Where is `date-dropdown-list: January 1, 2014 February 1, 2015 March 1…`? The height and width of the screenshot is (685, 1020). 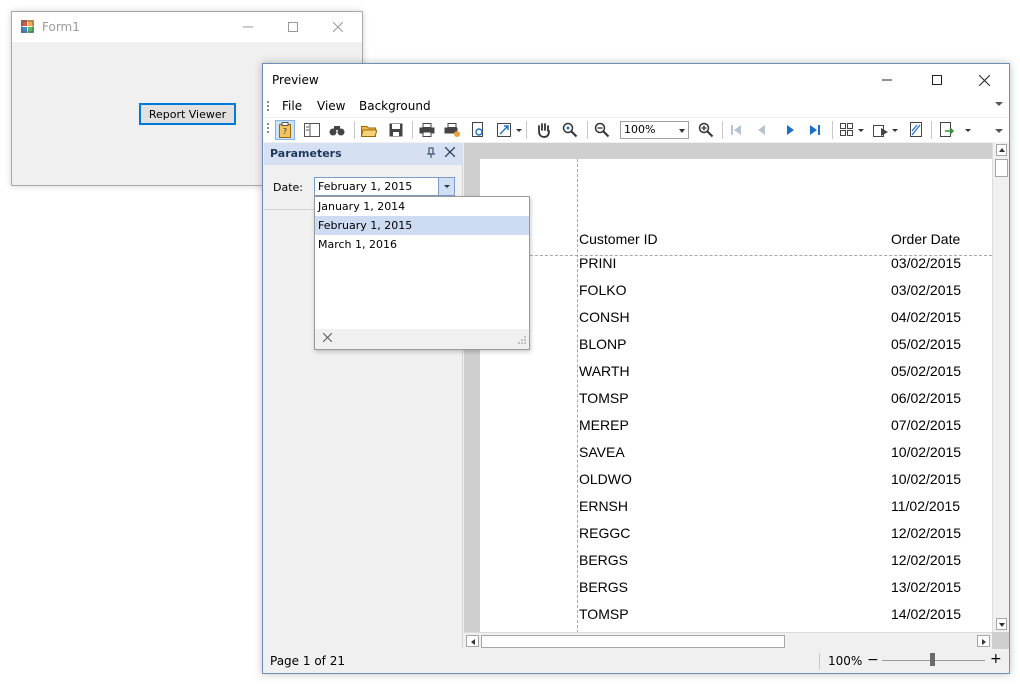 date-dropdown-list: January 1, 2014 February 1, 2015 March 1… is located at coordinates (422, 273).